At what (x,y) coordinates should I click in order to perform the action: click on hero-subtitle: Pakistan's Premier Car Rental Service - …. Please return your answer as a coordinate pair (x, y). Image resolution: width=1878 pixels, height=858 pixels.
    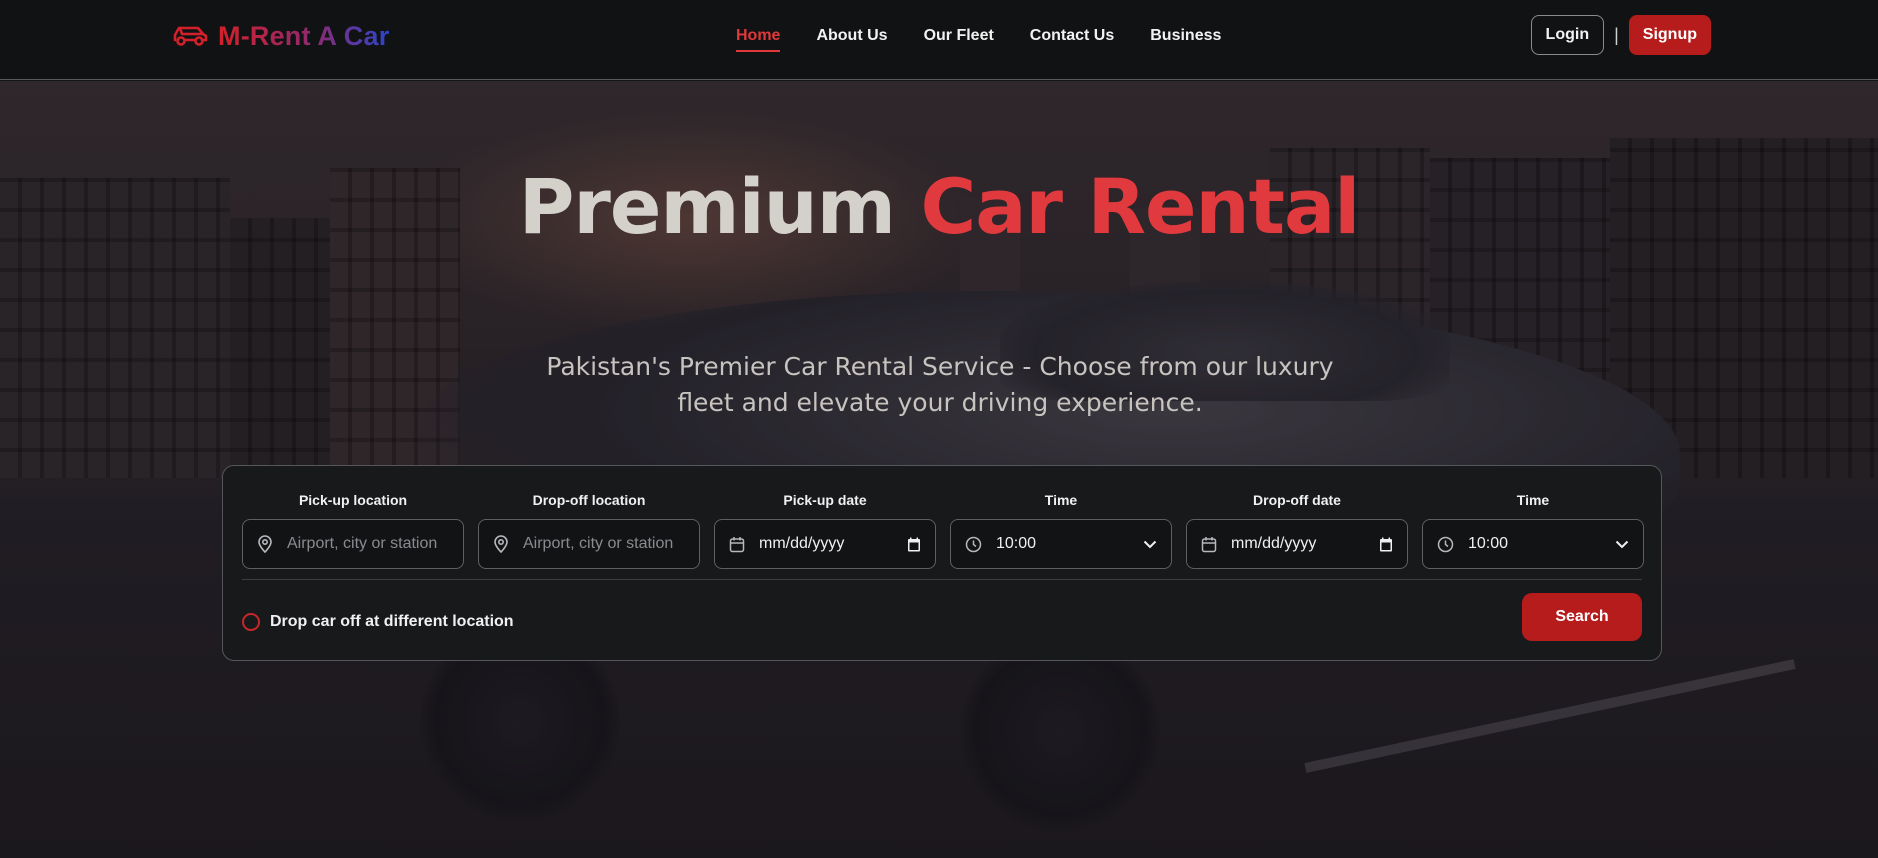
    Looking at the image, I should click on (940, 384).